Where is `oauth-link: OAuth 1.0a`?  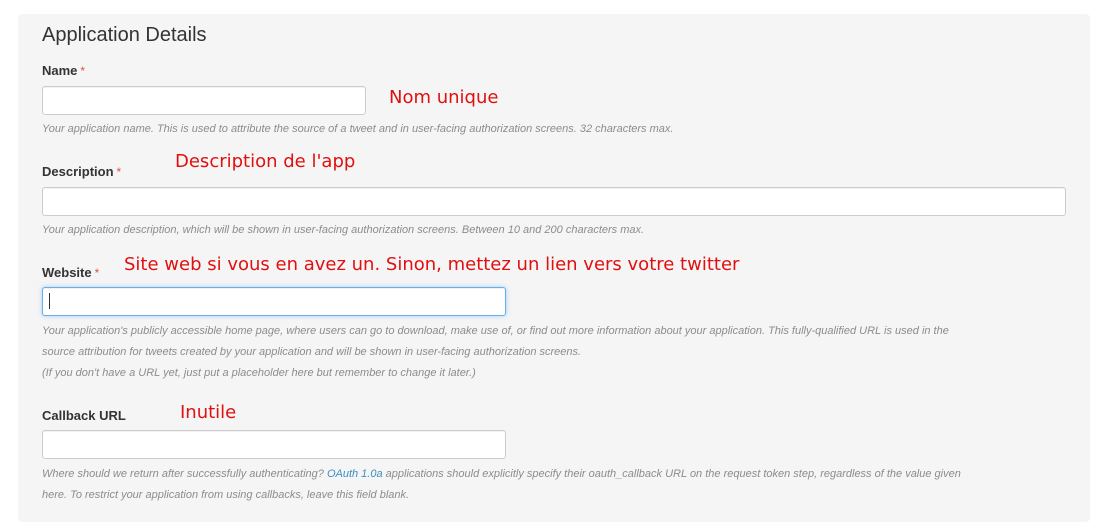
oauth-link: OAuth 1.0a is located at coordinates (355, 474).